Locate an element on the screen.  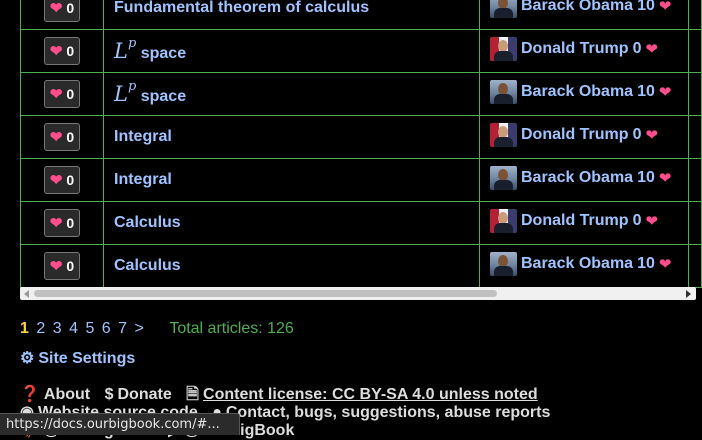
site-settings-link: ⚙ Site Settings is located at coordinates (77, 358).